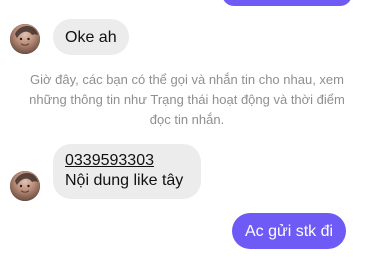 The width and height of the screenshot is (374, 257). Describe the element at coordinates (124, 180) in the screenshot. I see `message-text: Nội dung like tây` at that location.